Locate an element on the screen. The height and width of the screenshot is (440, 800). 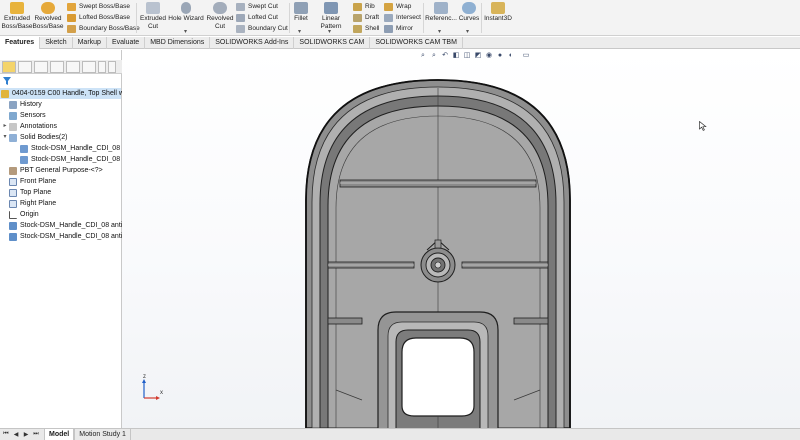
tab-model: Model is located at coordinates (59, 434).